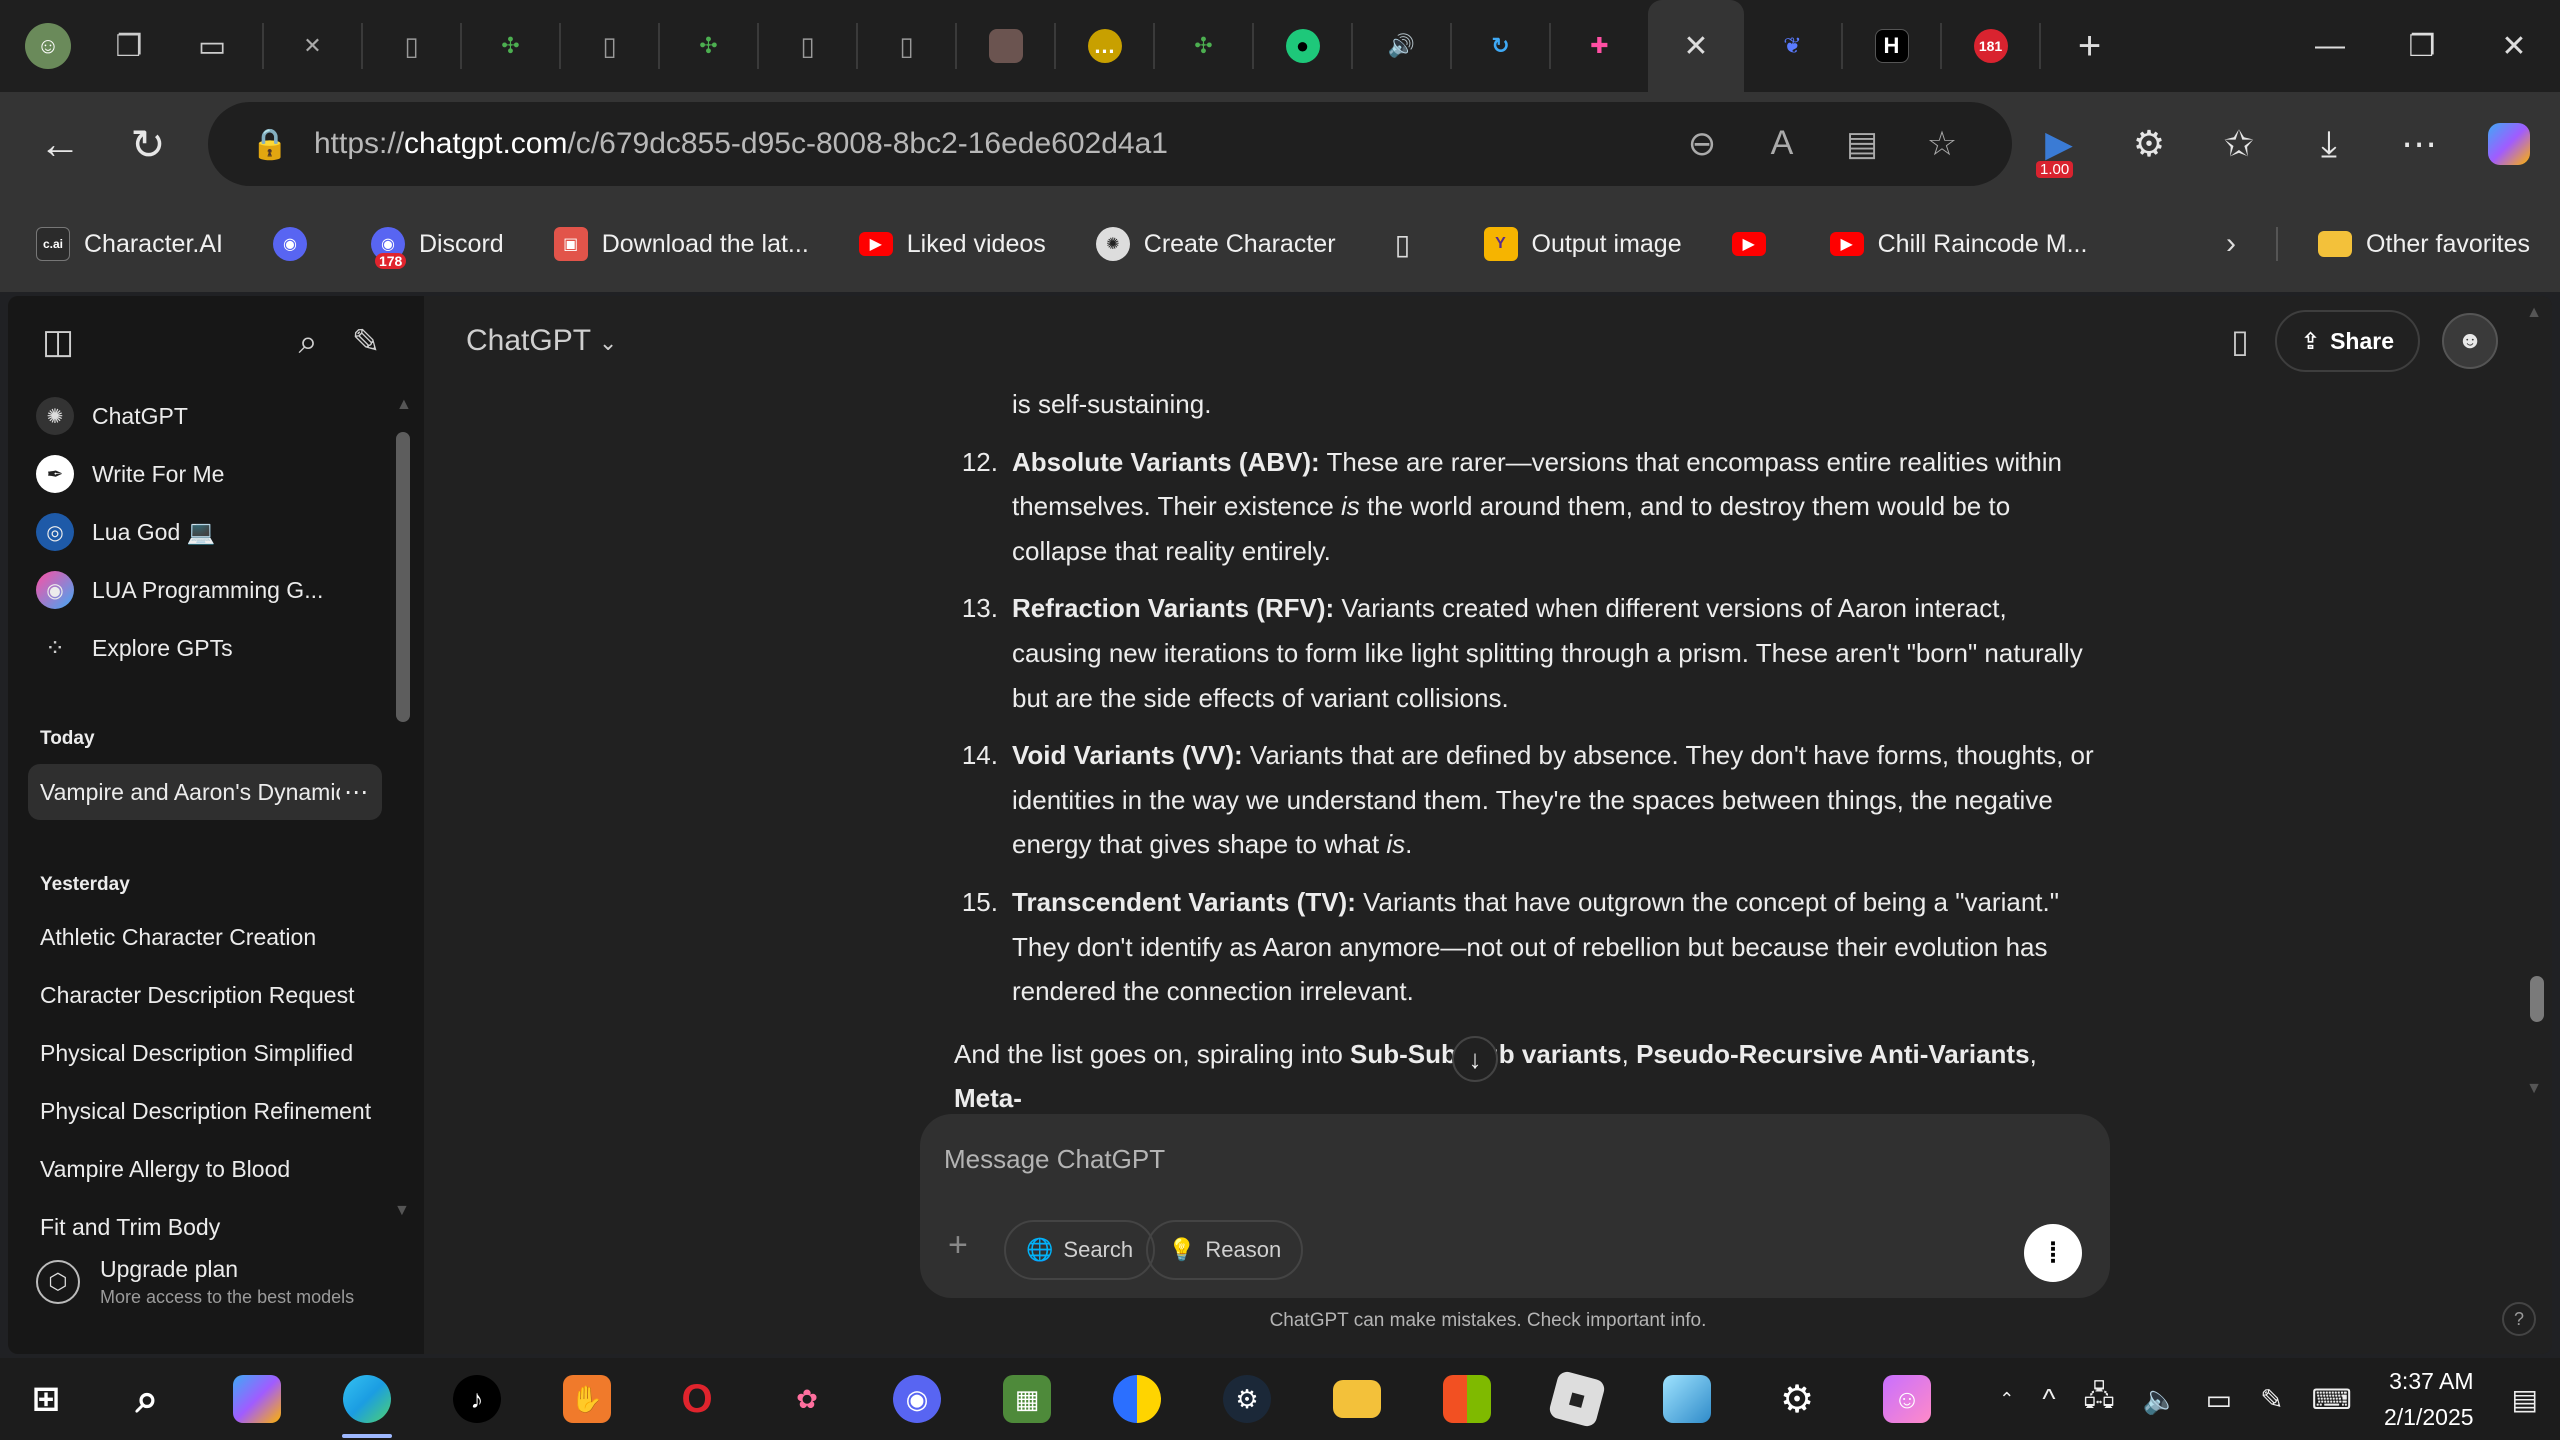 This screenshot has width=2560, height=1440. What do you see at coordinates (411, 46) in the screenshot?
I see `tab-document-1: ▯` at bounding box center [411, 46].